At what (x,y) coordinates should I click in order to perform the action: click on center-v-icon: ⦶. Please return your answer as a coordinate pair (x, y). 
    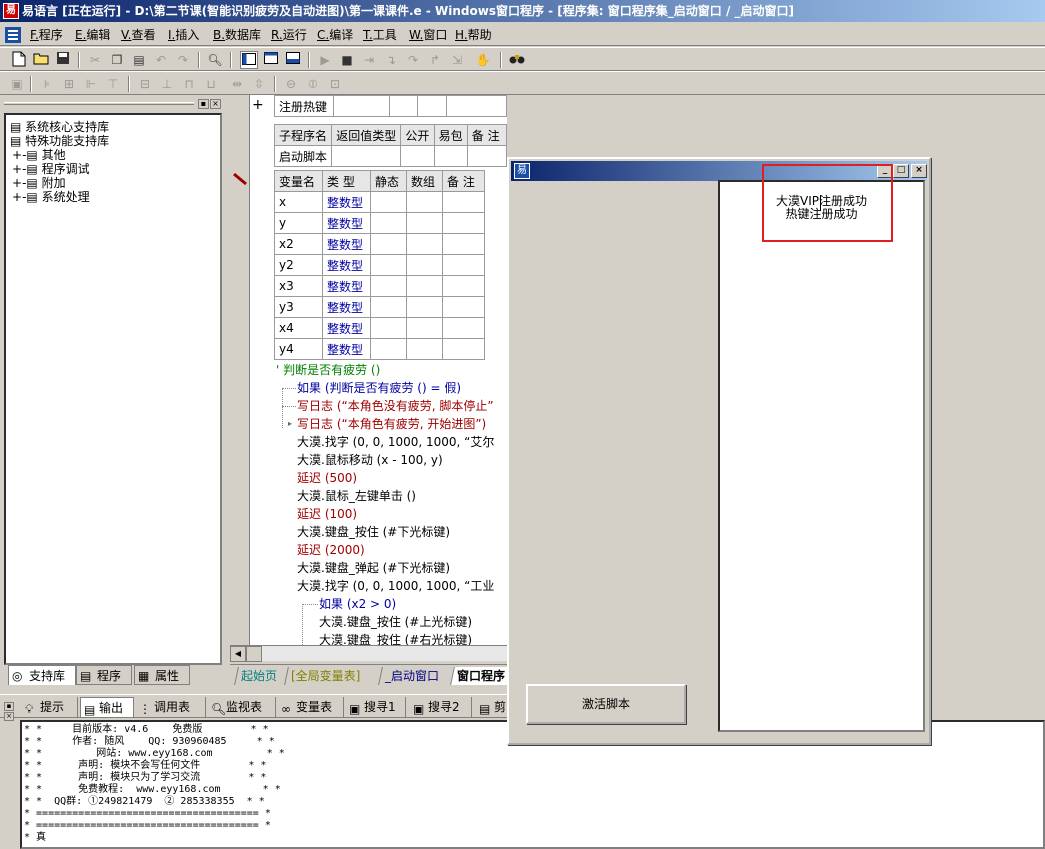
    Looking at the image, I should click on (313, 84).